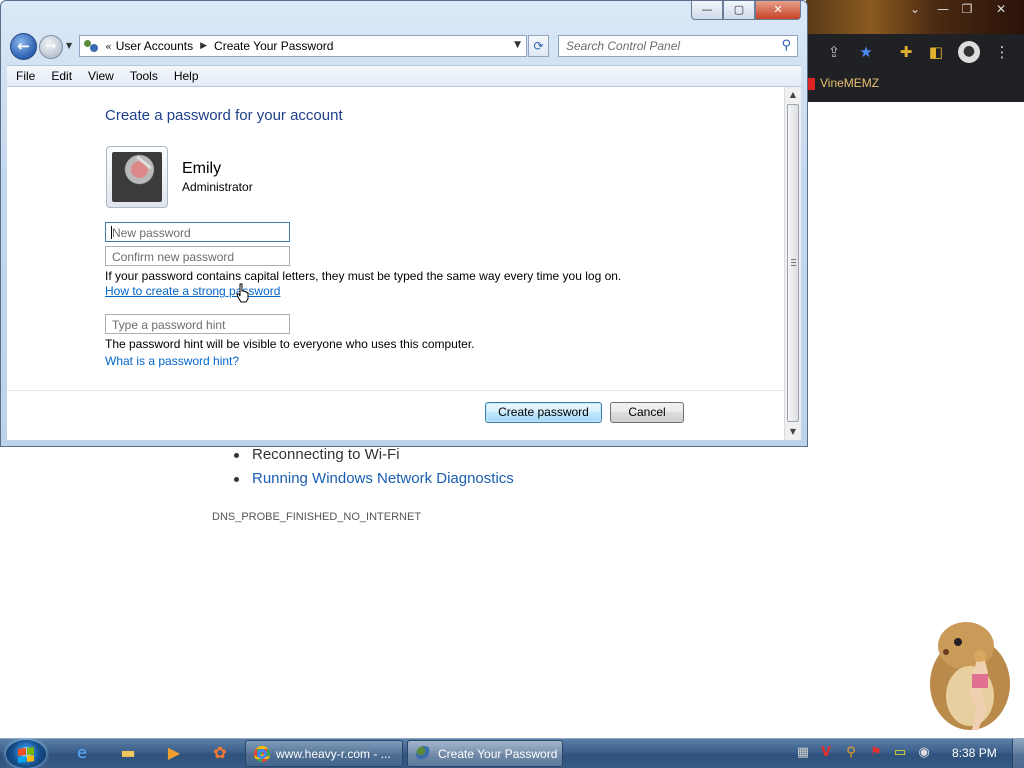 The image size is (1024, 768). Describe the element at coordinates (538, 46) in the screenshot. I see `refresh-button: ⟳` at that location.